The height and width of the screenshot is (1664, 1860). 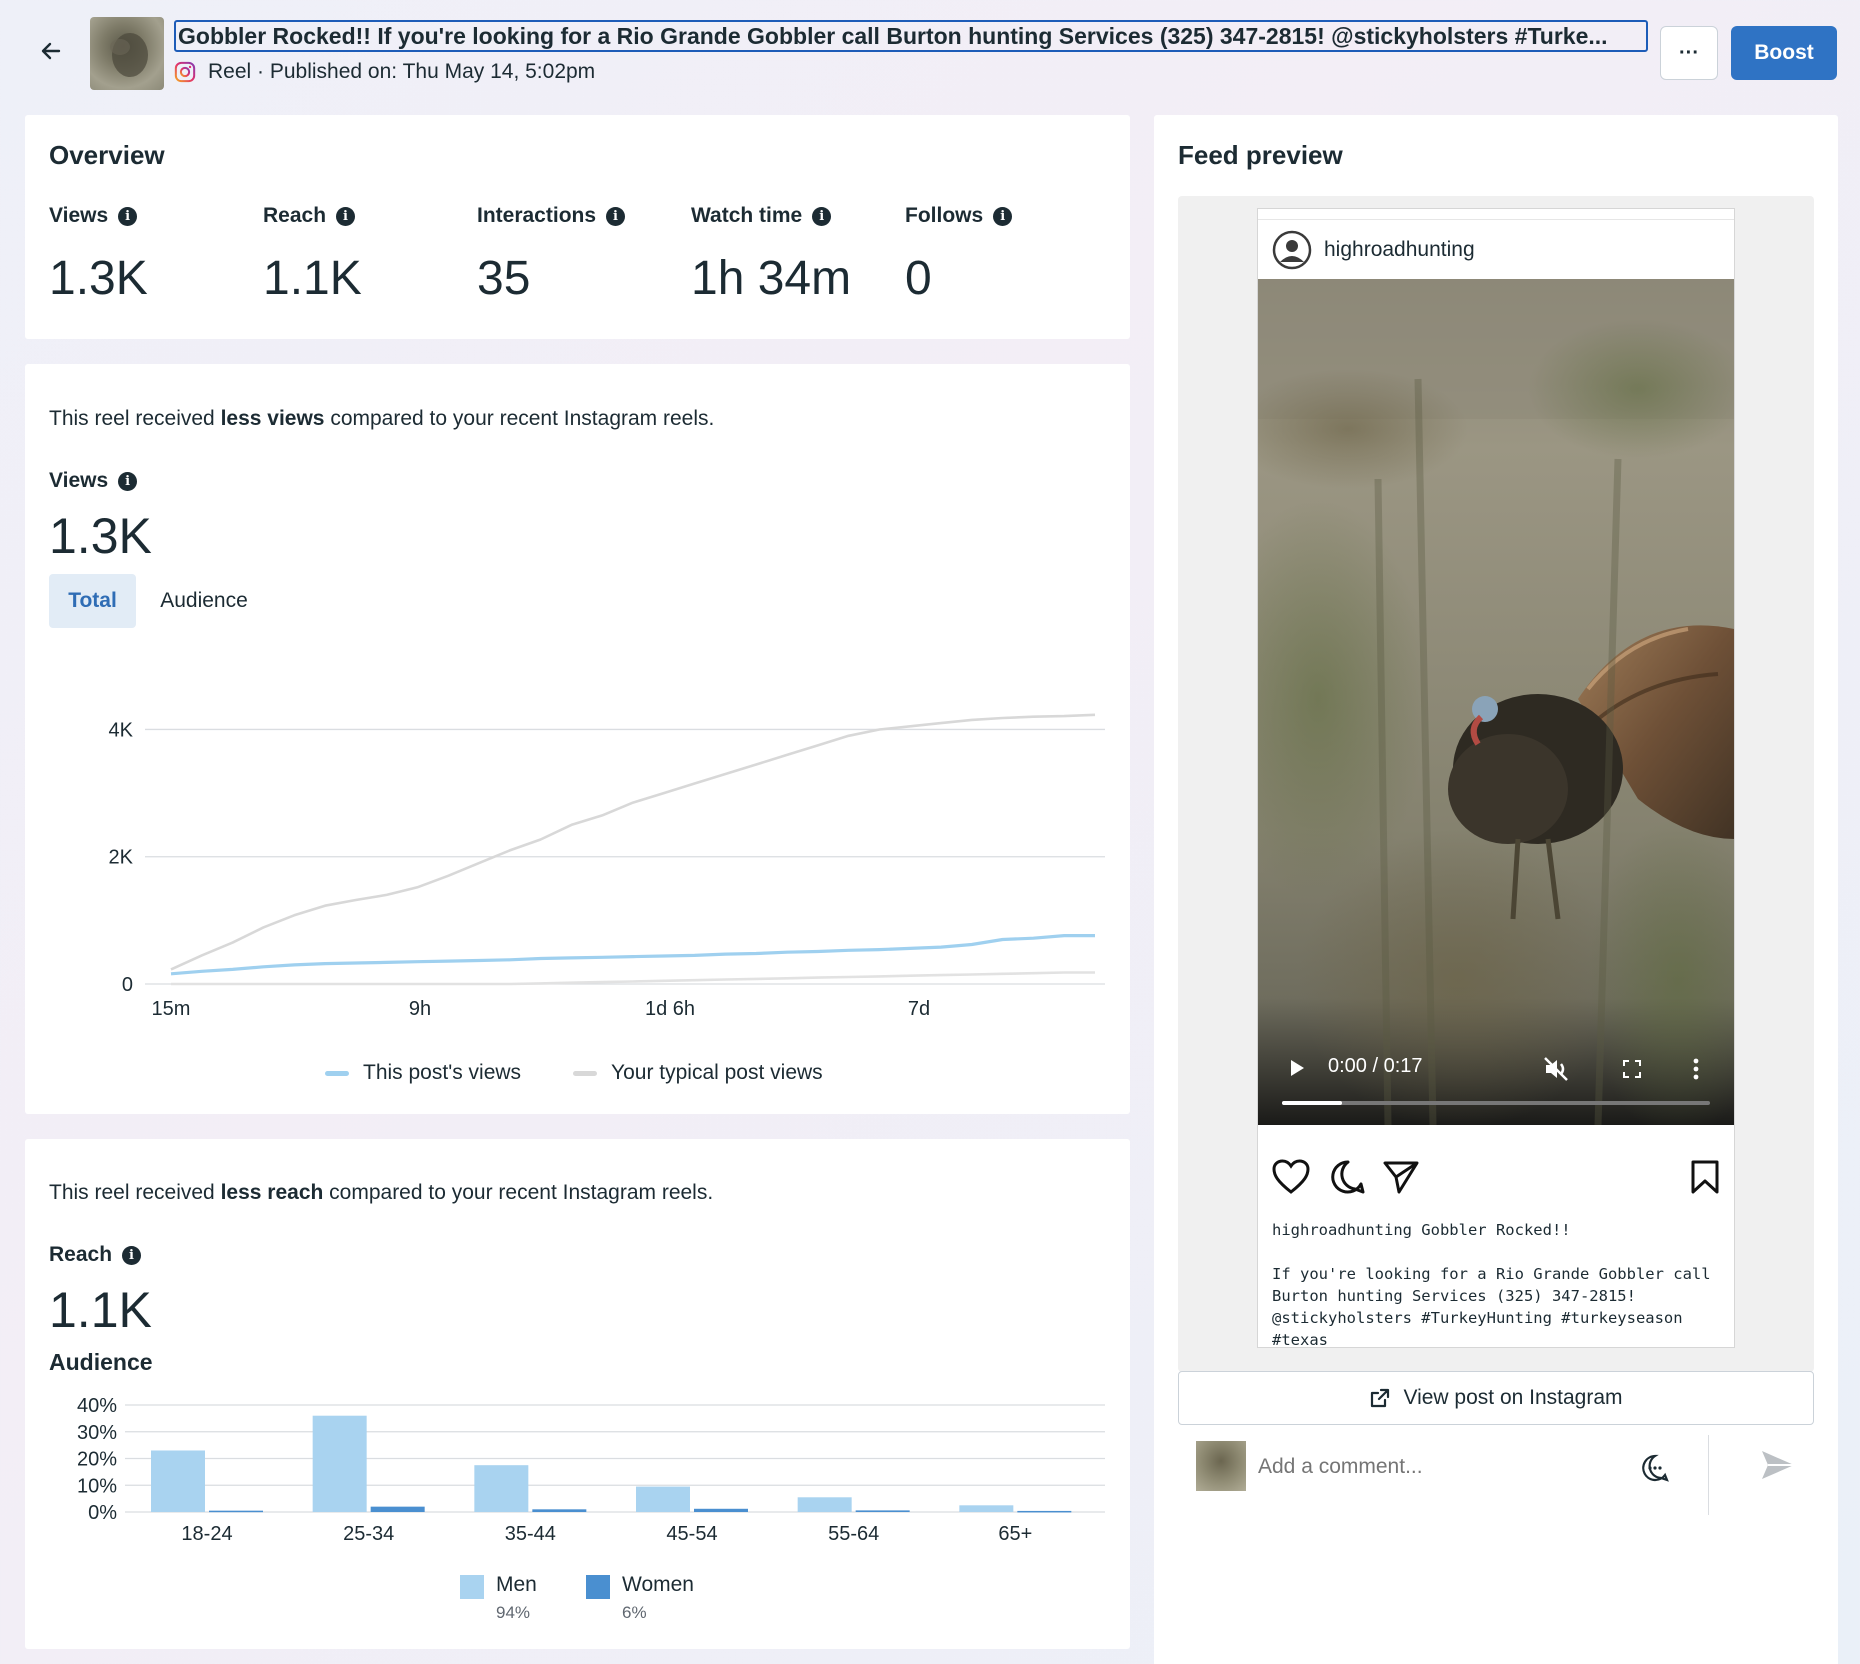 I want to click on x-tick-label: 15m, so click(x=171, y=1009).